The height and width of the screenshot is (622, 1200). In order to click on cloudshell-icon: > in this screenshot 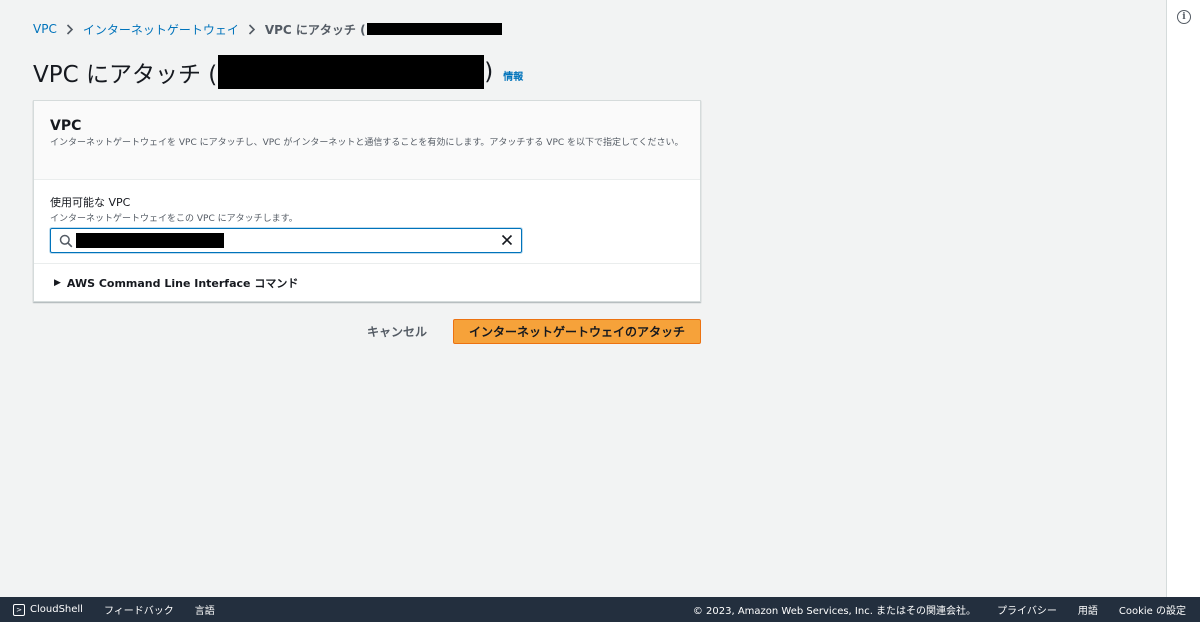, I will do `click(19, 609)`.